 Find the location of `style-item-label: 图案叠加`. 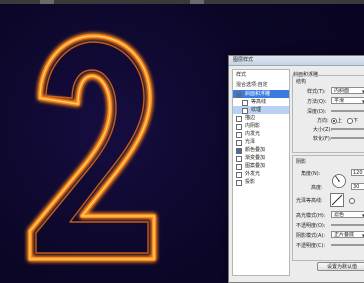

style-item-label: 图案叠加 is located at coordinates (255, 166).